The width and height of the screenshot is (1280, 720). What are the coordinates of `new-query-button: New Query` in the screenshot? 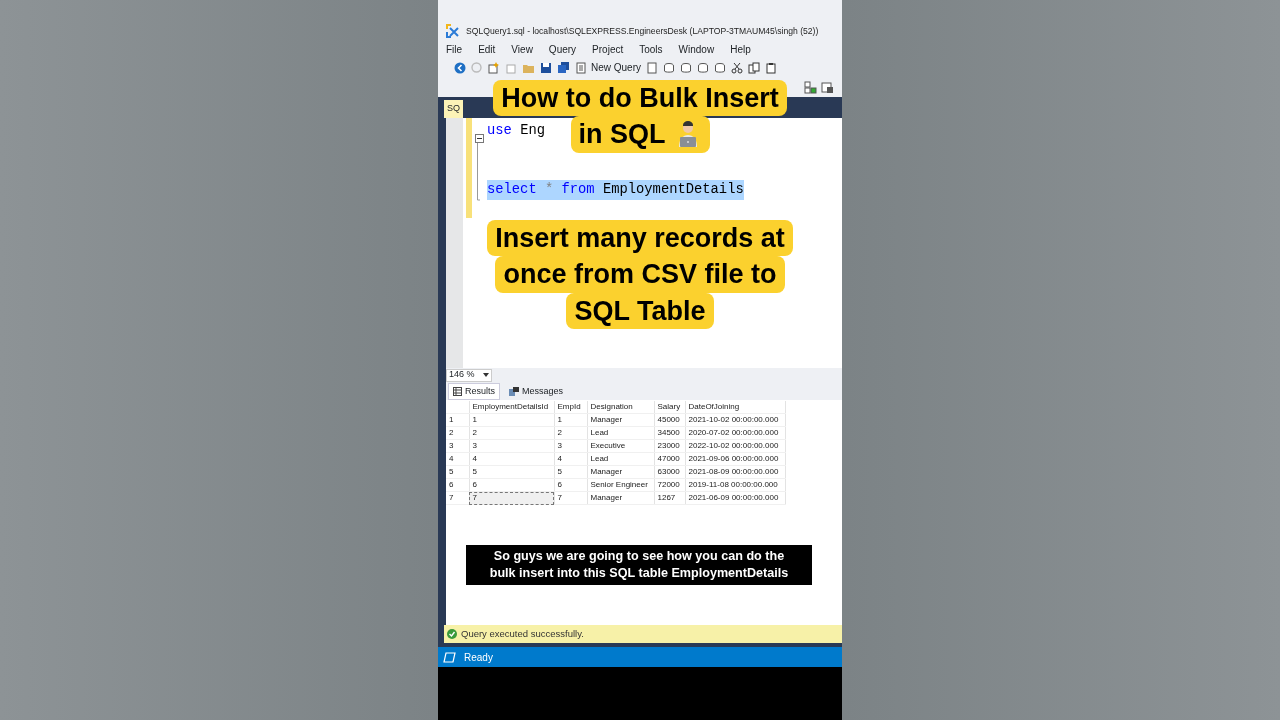 It's located at (608, 67).